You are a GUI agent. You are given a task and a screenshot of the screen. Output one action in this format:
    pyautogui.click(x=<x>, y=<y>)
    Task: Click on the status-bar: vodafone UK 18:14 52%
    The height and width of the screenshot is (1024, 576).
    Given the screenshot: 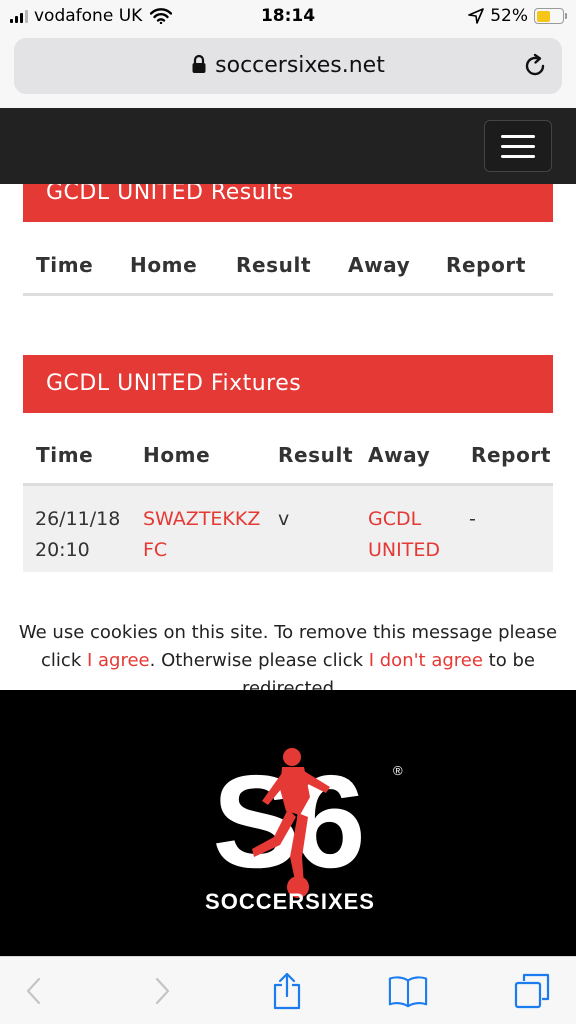 What is the action you would take?
    pyautogui.click(x=288, y=17)
    